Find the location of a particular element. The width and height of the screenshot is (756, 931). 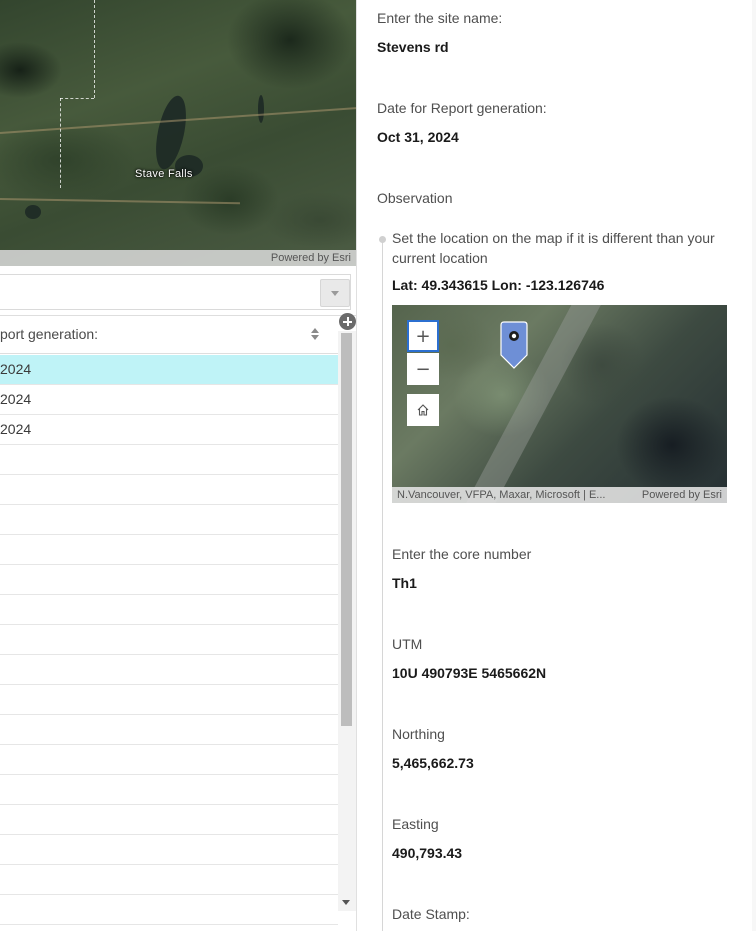

page-scrollbar is located at coordinates (754, 465).